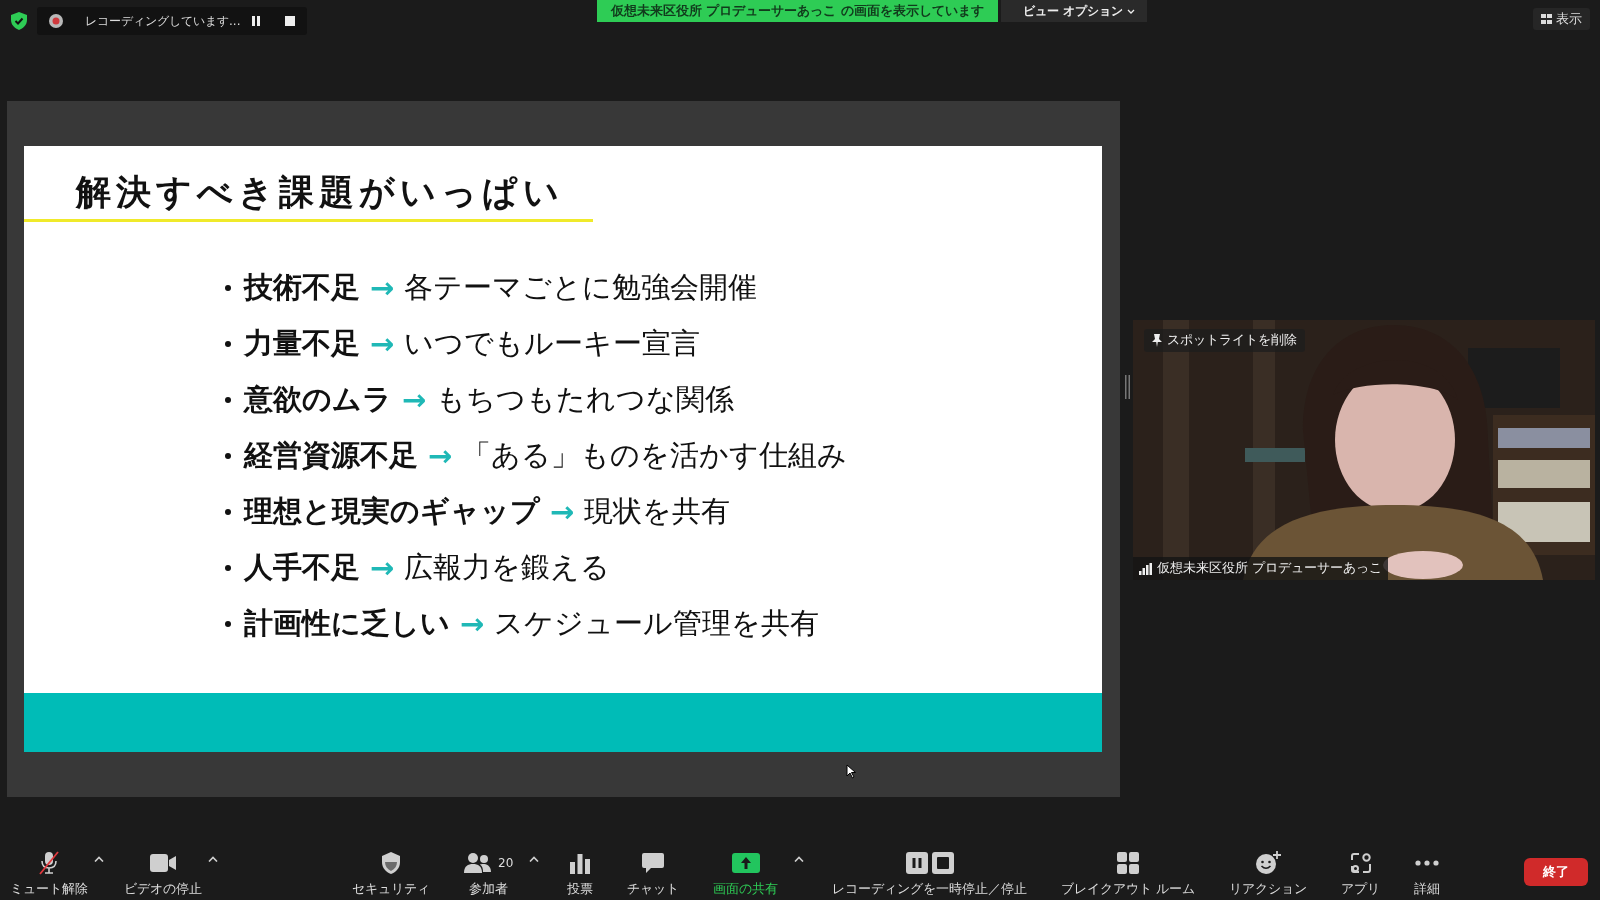  What do you see at coordinates (256, 21) in the screenshot?
I see `pause-icon` at bounding box center [256, 21].